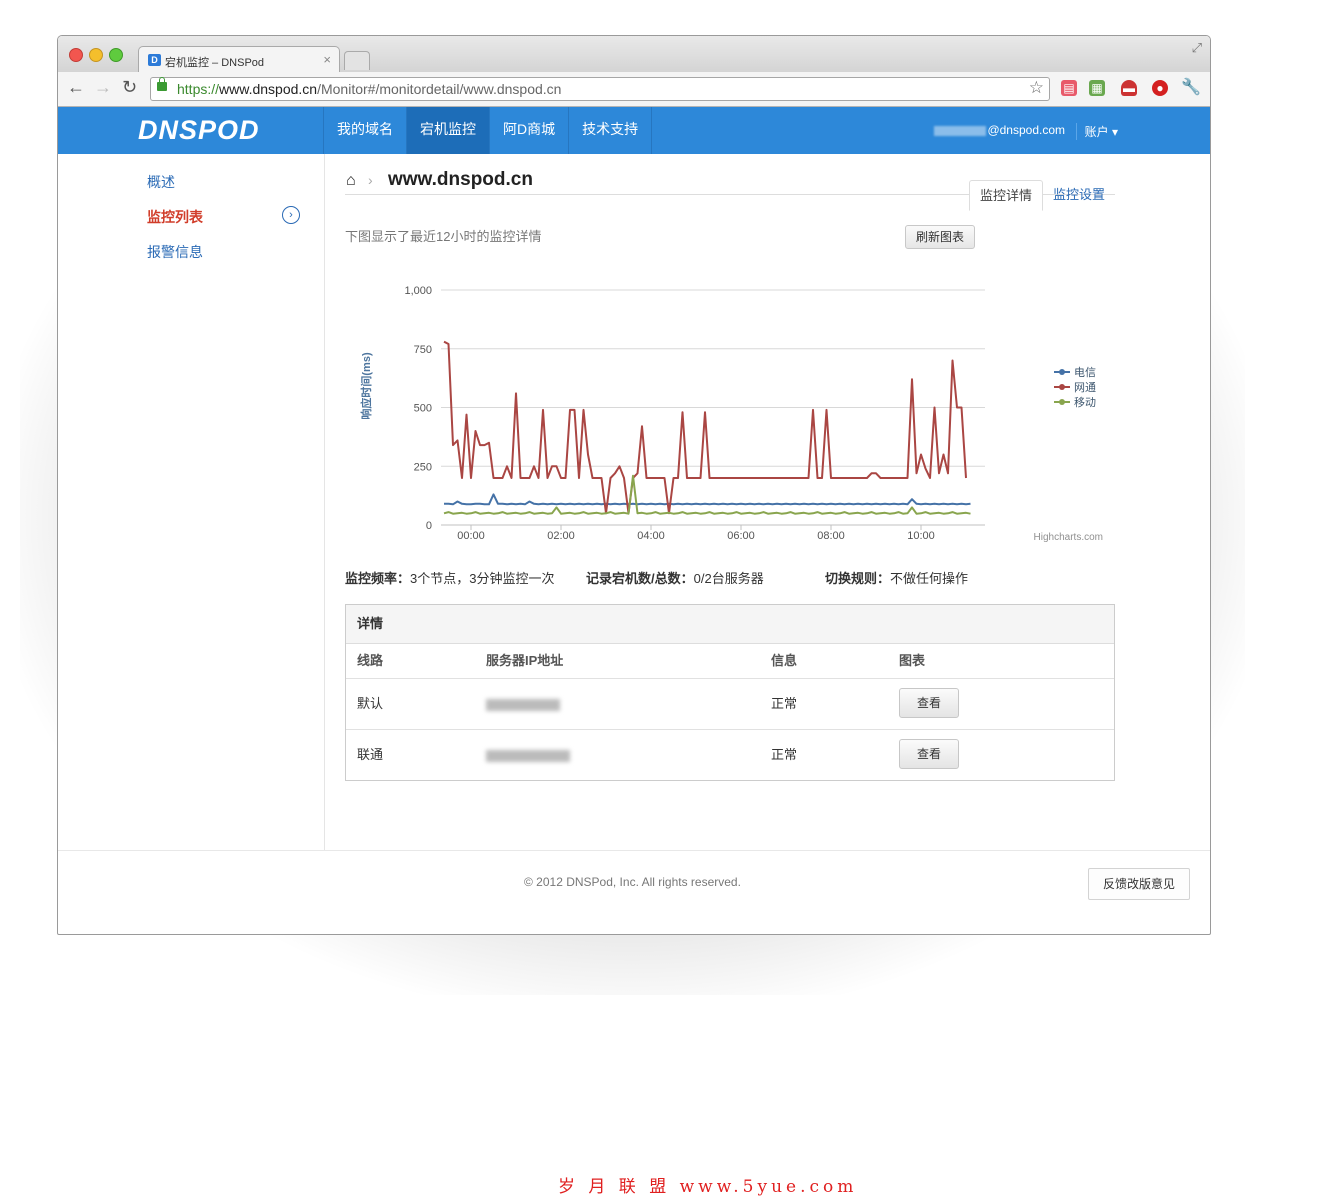 Image resolution: width=1331 pixels, height=1197 pixels. I want to click on y-tick-label: 1,000, so click(418, 291).